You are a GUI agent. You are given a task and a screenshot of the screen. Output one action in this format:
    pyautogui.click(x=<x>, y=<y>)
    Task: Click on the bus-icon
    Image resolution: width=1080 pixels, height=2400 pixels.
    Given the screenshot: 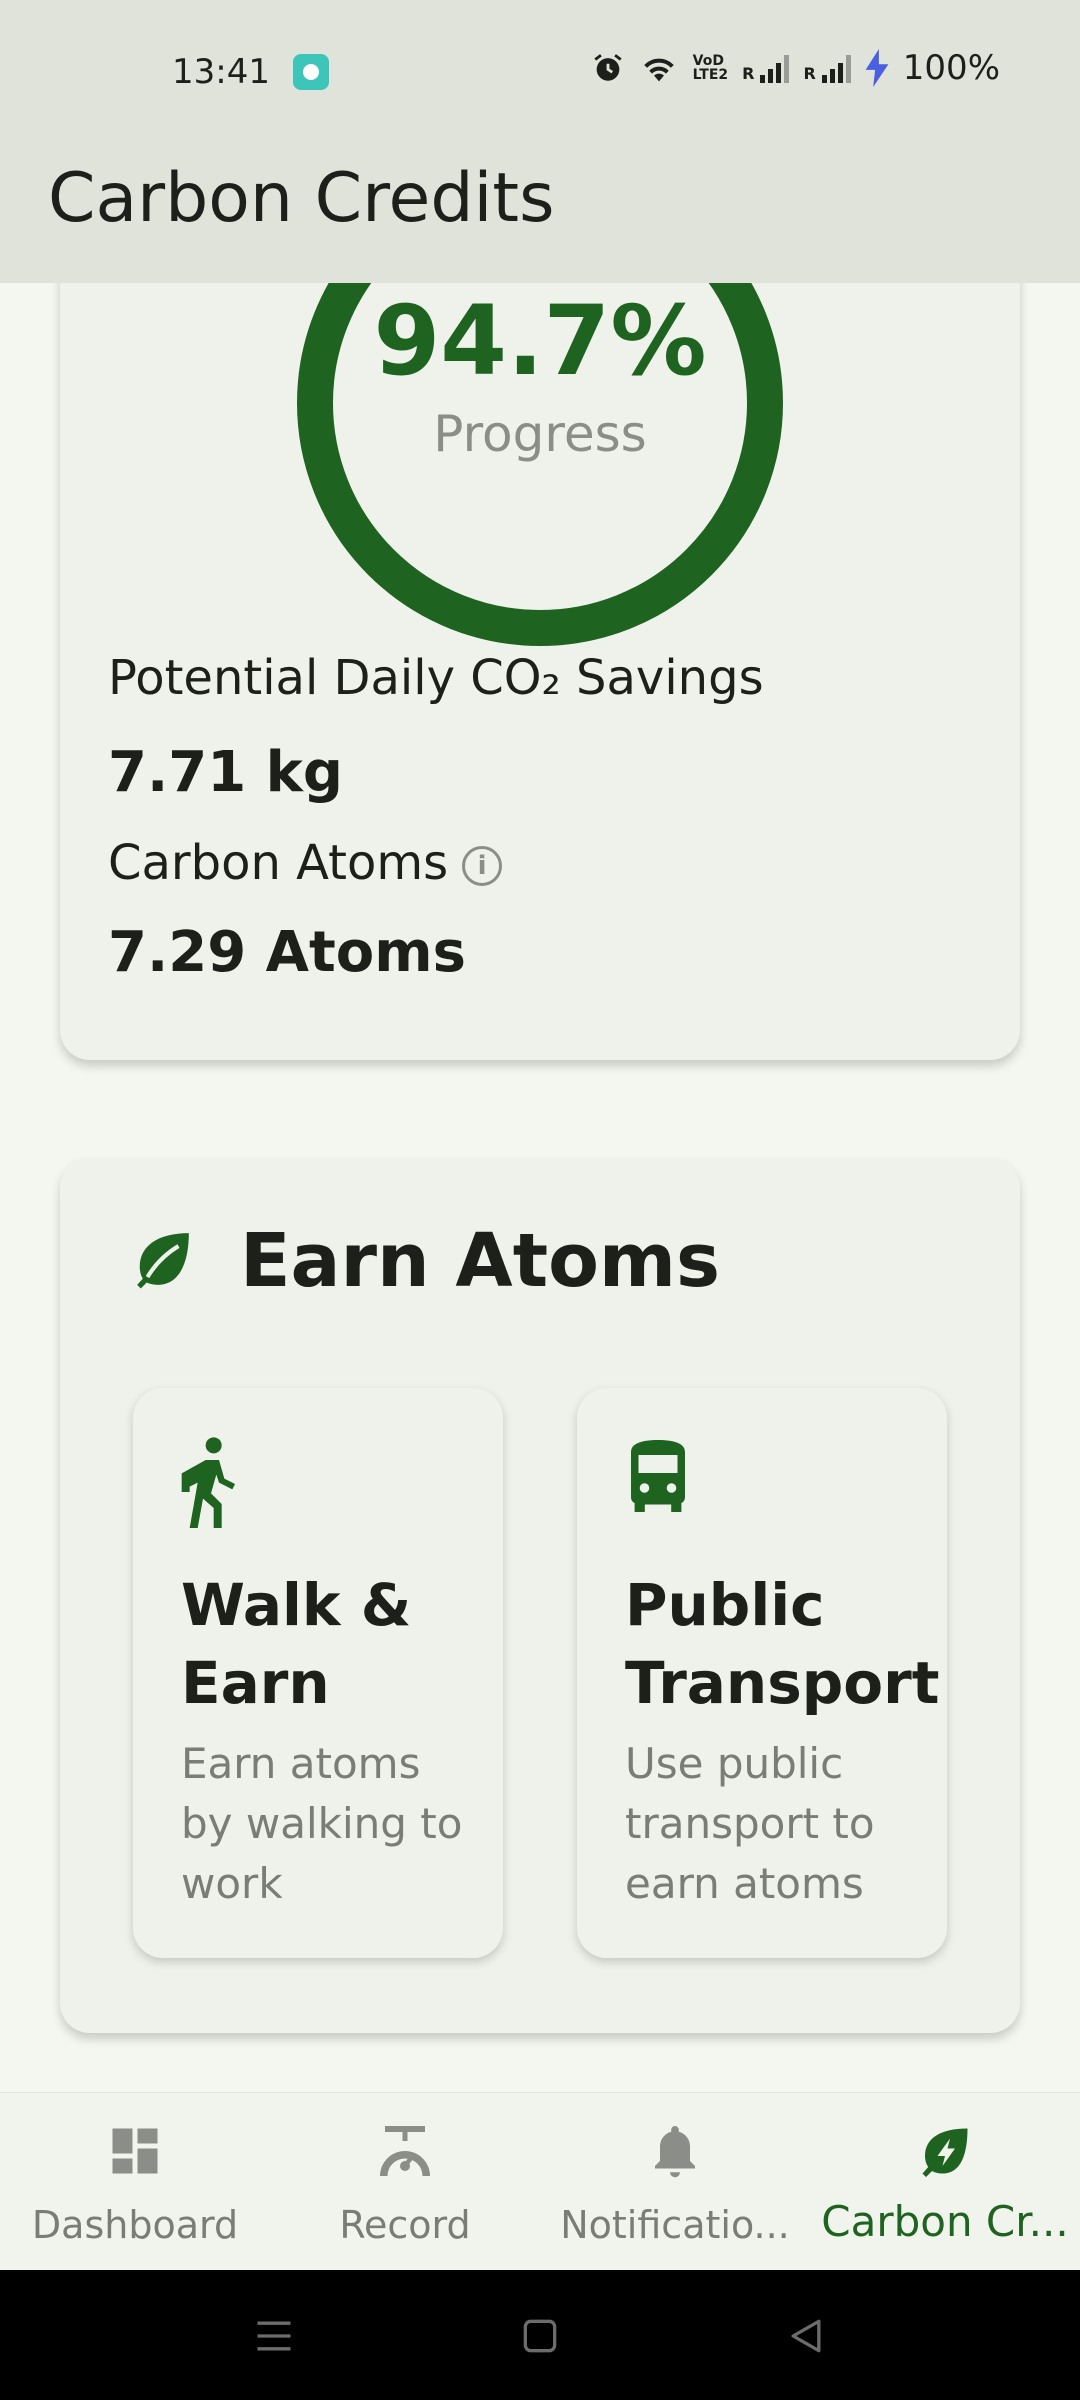 What is the action you would take?
    pyautogui.click(x=658, y=1476)
    